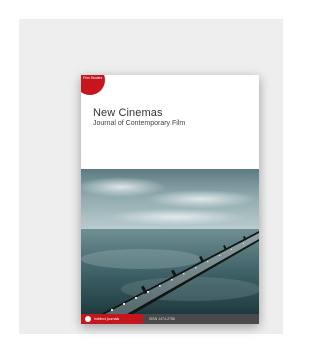  Describe the element at coordinates (162, 319) in the screenshot. I see `issn-label: ISSN 1474-2756` at that location.